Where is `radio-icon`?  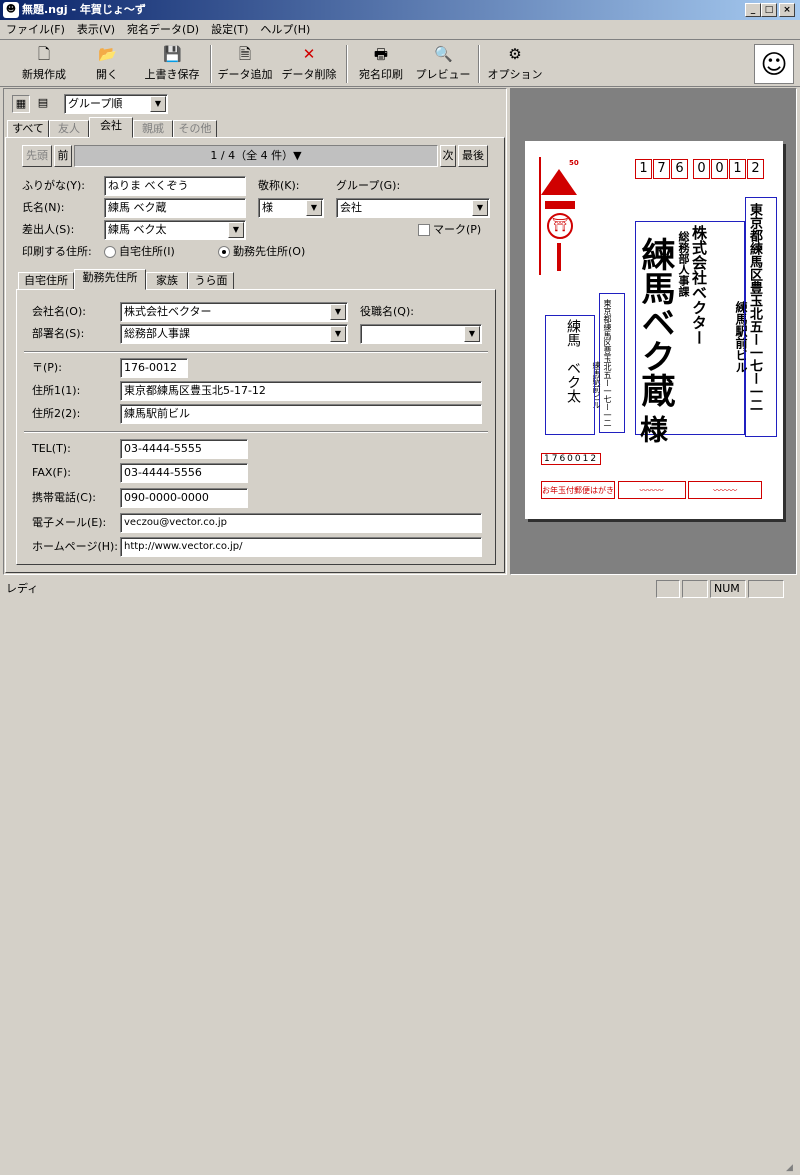
radio-icon is located at coordinates (110, 252).